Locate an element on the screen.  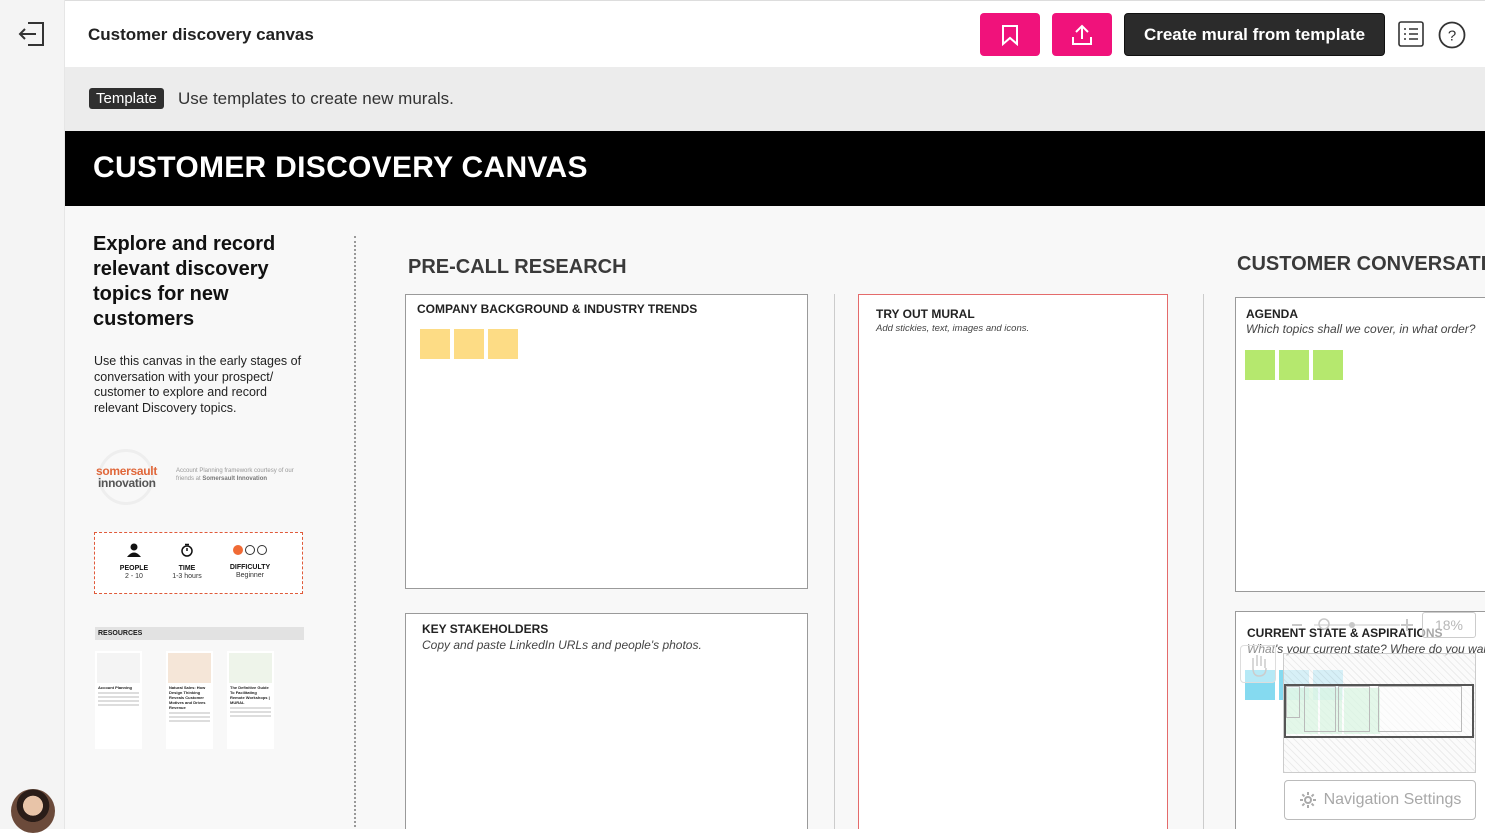
canvas-header: CUSTOMER DISCOVERY CANVAS is located at coordinates (775, 168).